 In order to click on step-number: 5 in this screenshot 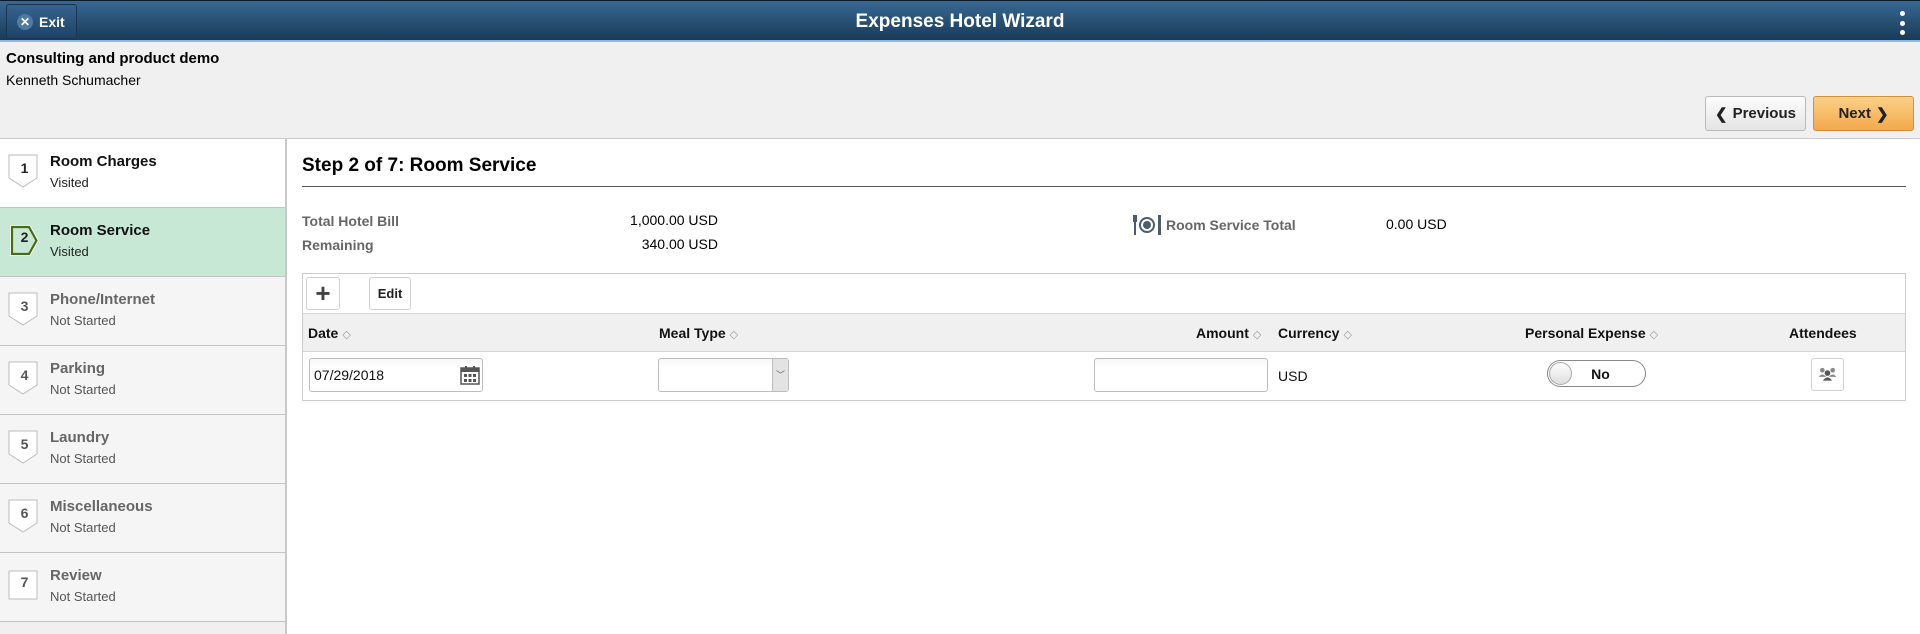, I will do `click(24, 444)`.